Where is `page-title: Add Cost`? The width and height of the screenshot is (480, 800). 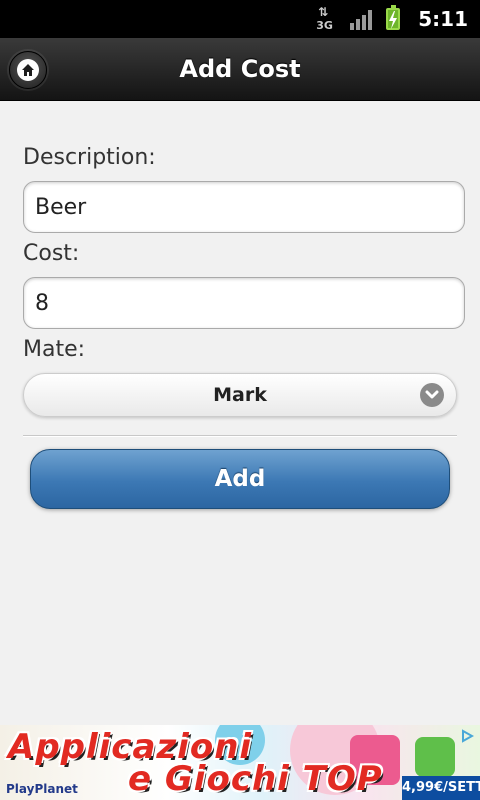
page-title: Add Cost is located at coordinates (240, 69).